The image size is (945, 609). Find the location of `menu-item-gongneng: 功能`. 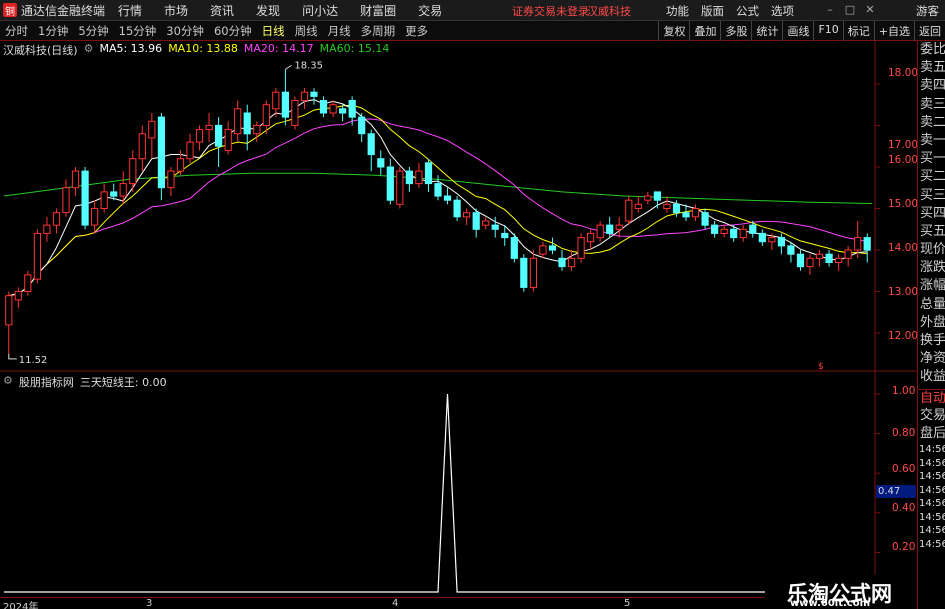

menu-item-gongneng: 功能 is located at coordinates (677, 11).